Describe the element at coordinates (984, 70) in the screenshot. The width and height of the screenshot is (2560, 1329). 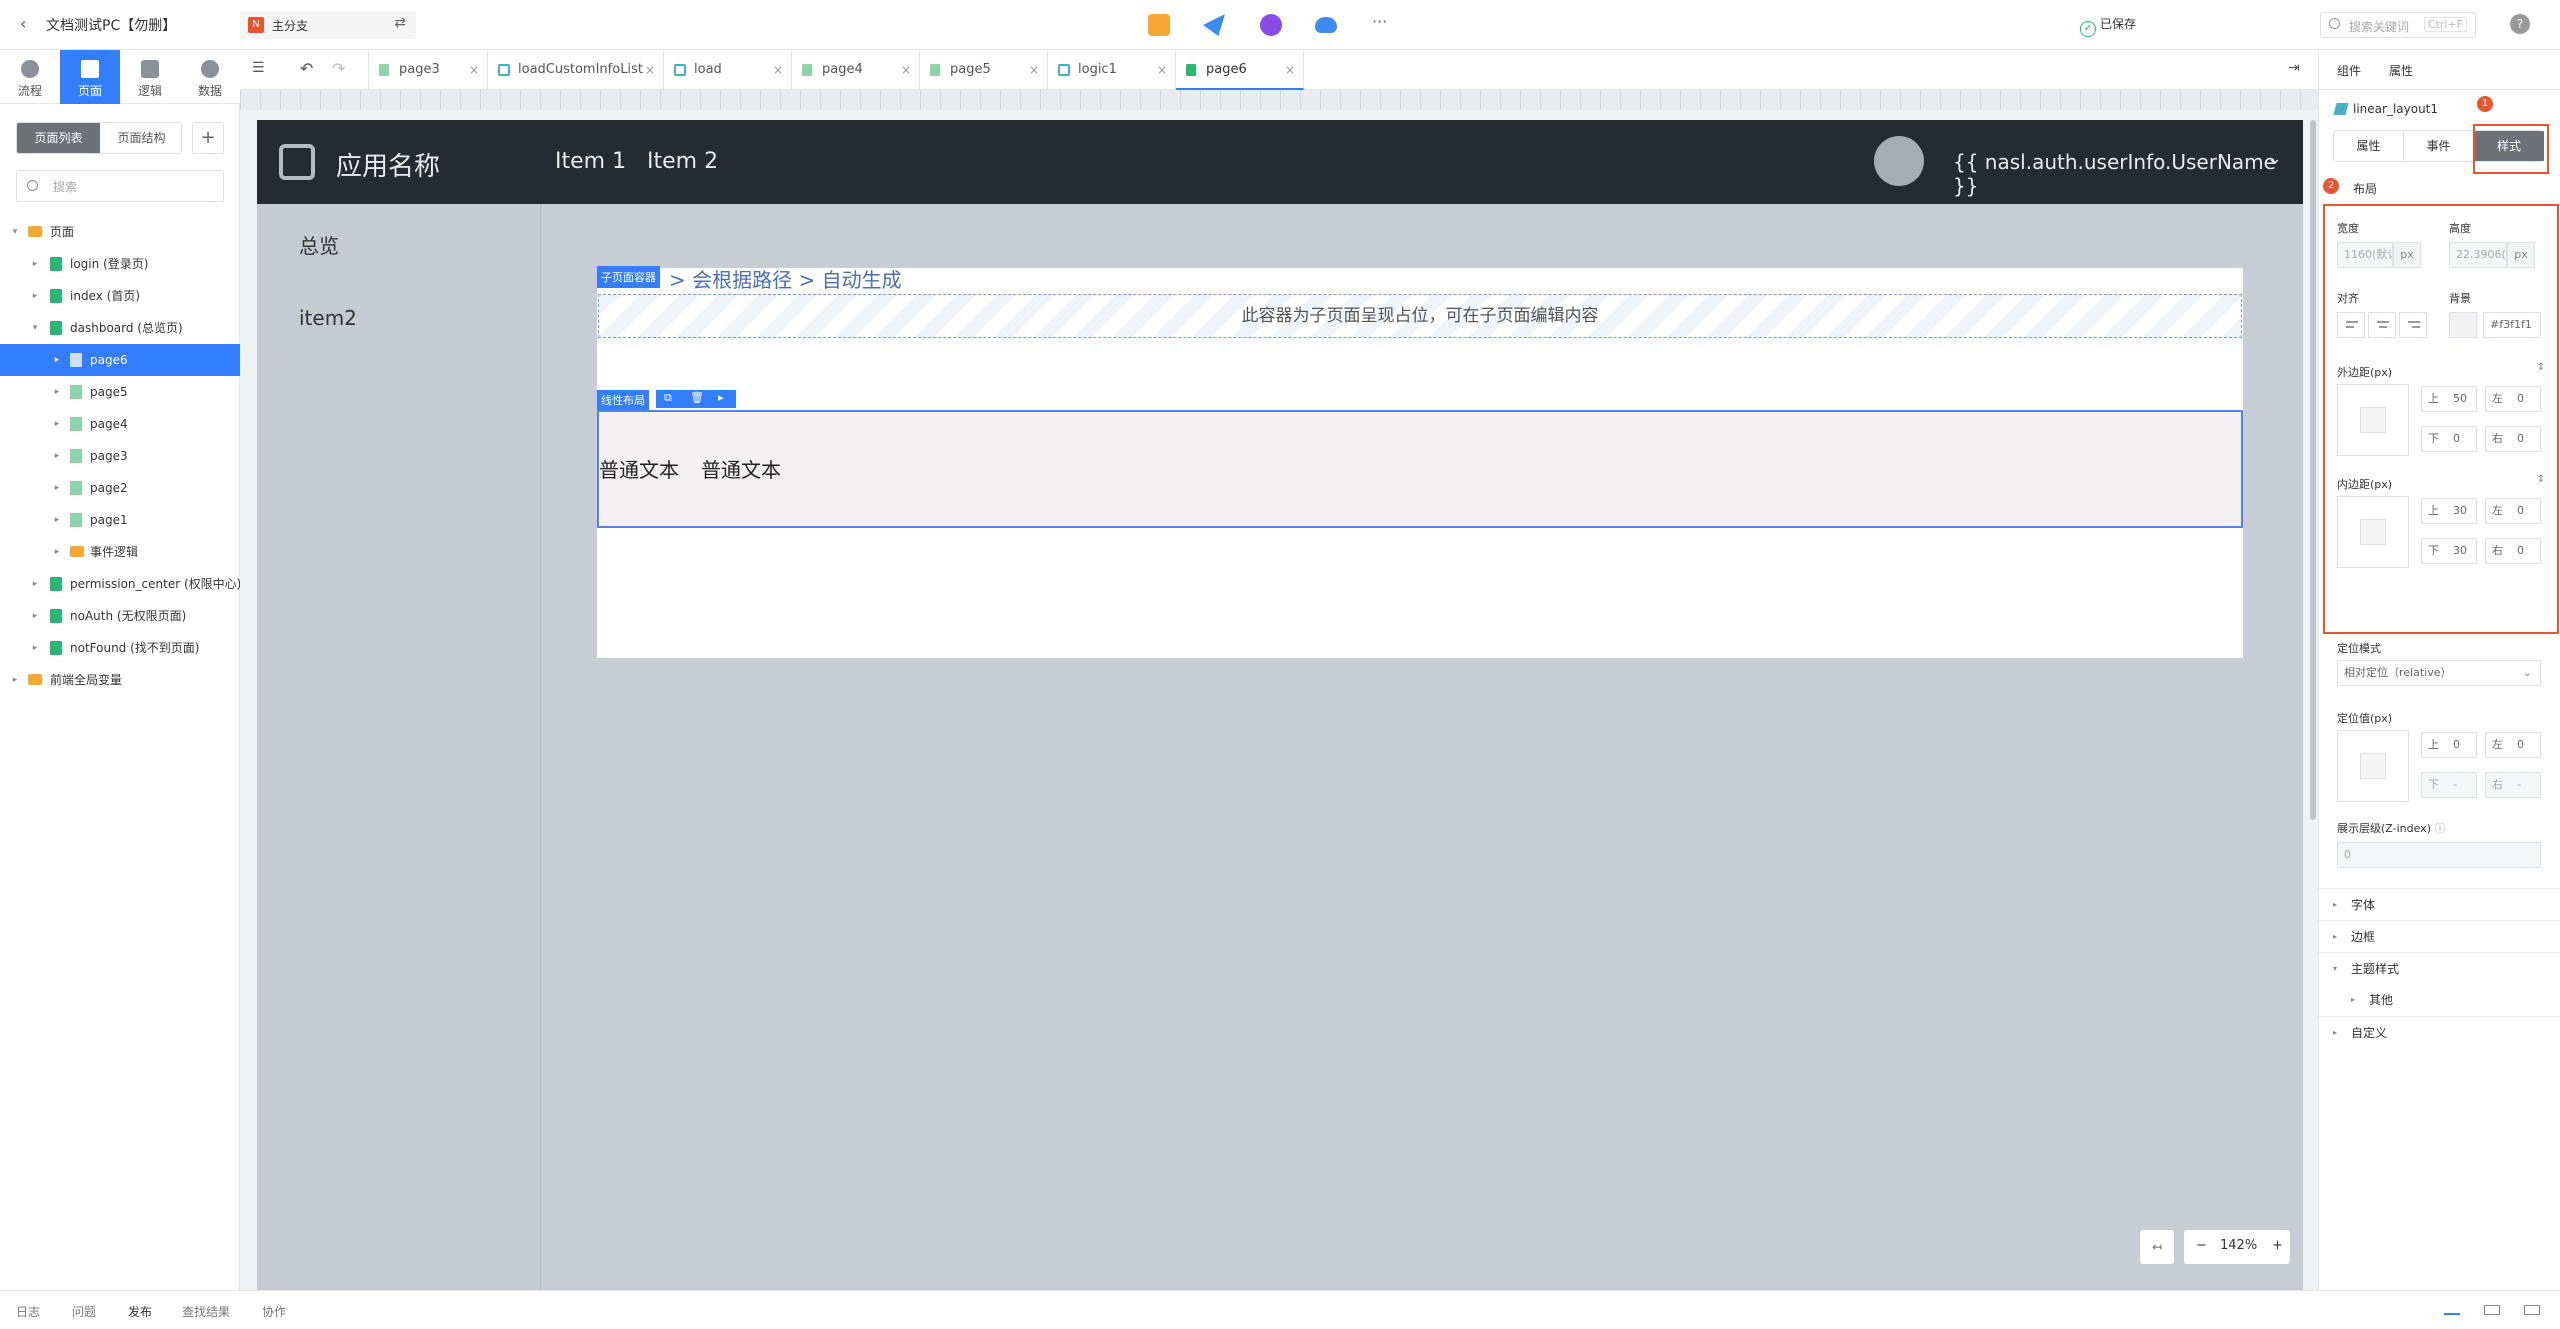
I see `tab-page5: page5 ×` at that location.